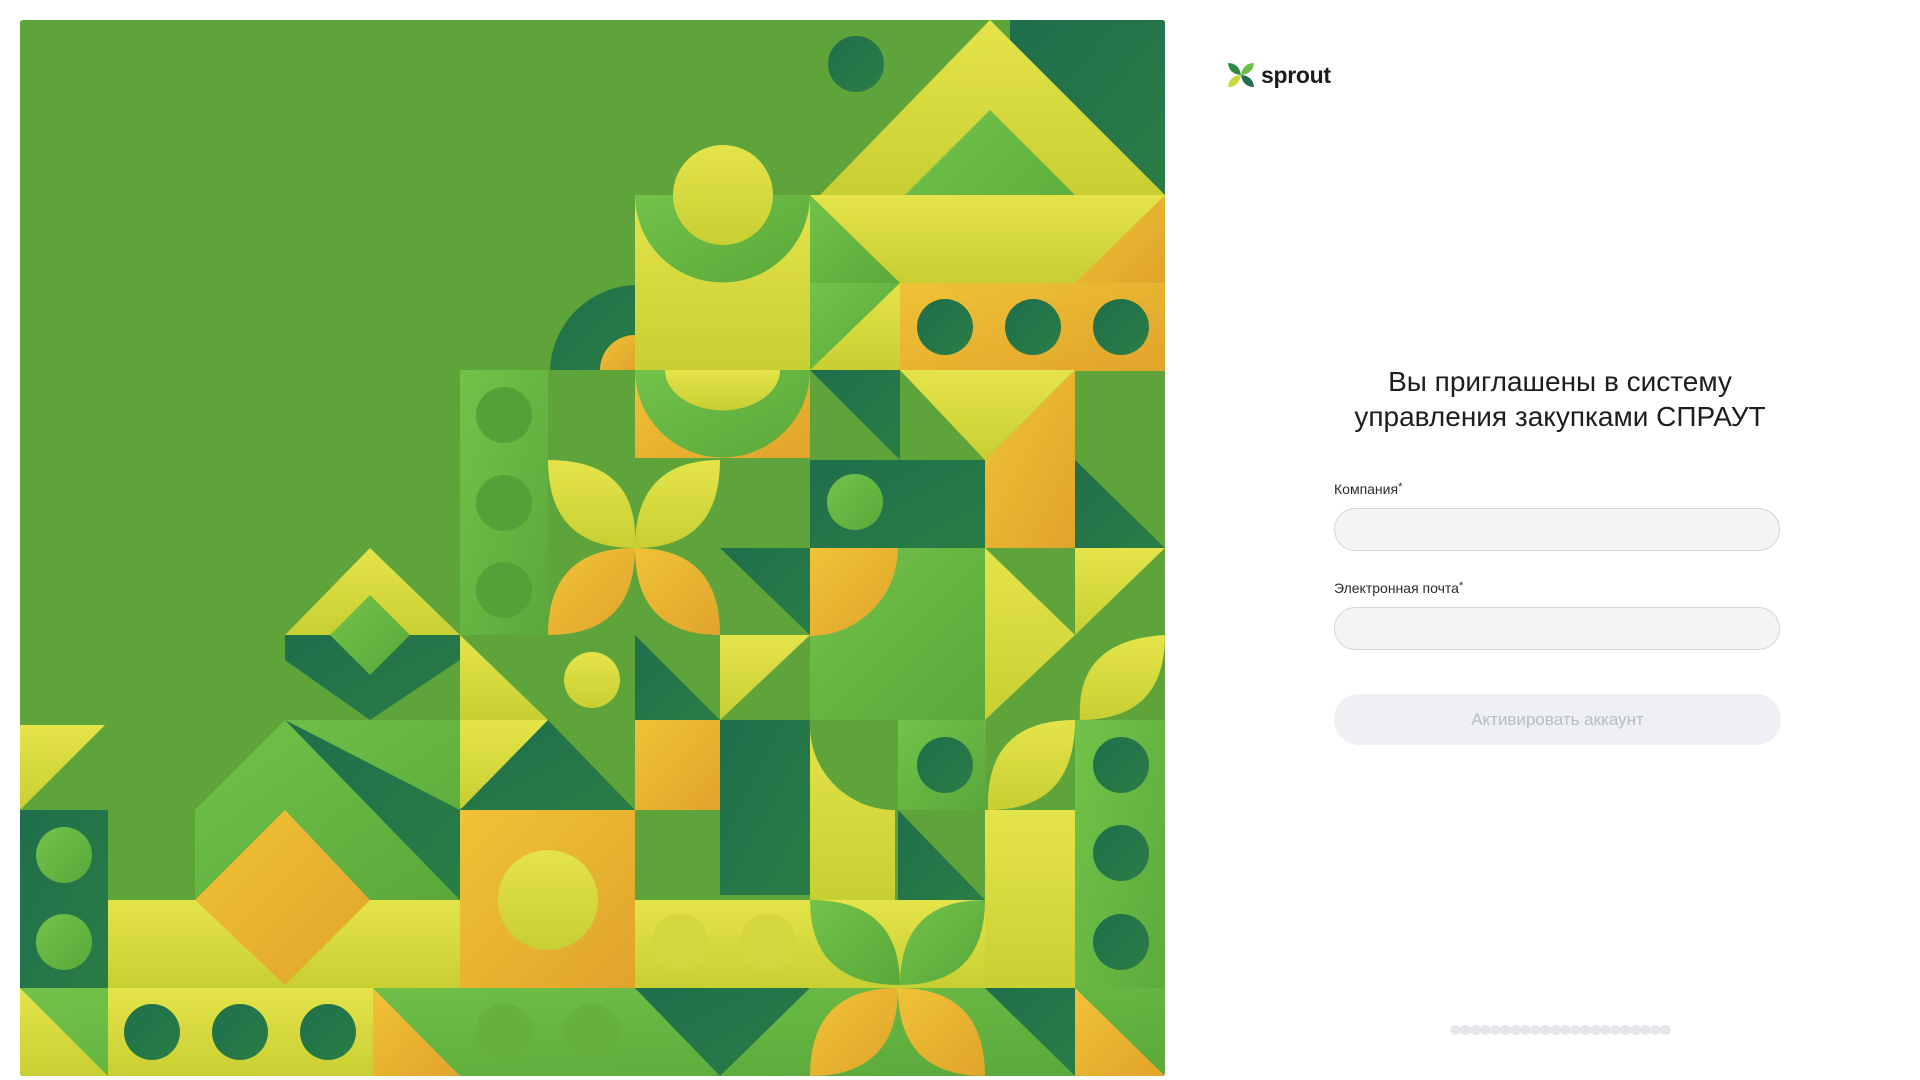 Image resolution: width=1920 pixels, height=1080 pixels. I want to click on activate-account-button: Активировать аккаунт, so click(1557, 719).